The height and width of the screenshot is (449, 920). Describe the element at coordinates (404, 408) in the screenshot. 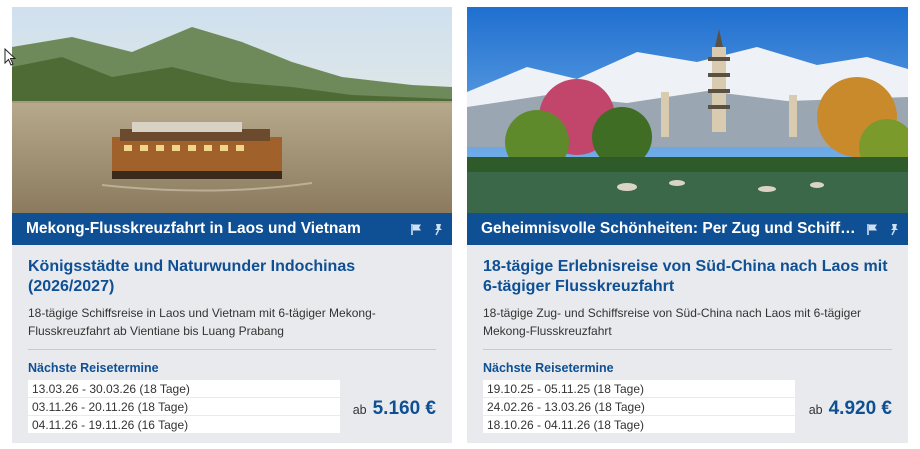

I see `price-value: 5.160 €` at that location.